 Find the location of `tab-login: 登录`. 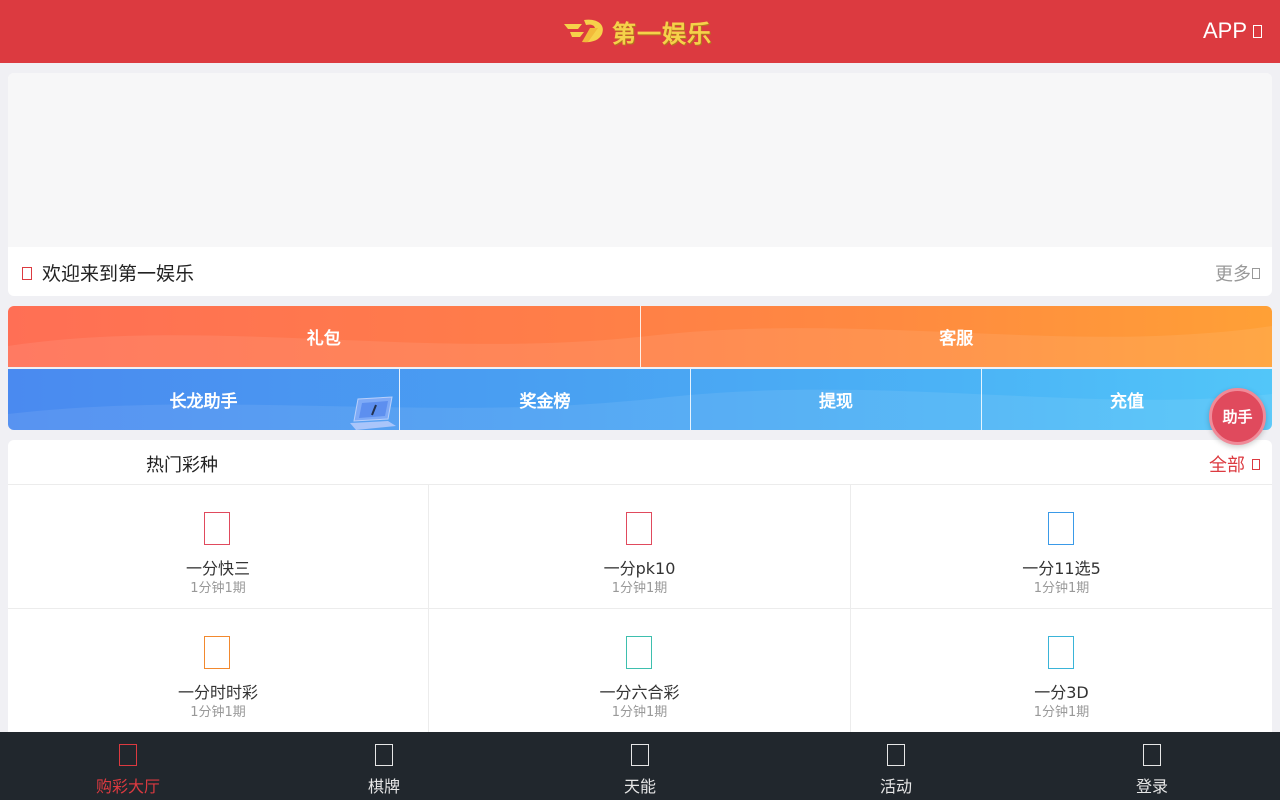

tab-login: 登录 is located at coordinates (1152, 766).